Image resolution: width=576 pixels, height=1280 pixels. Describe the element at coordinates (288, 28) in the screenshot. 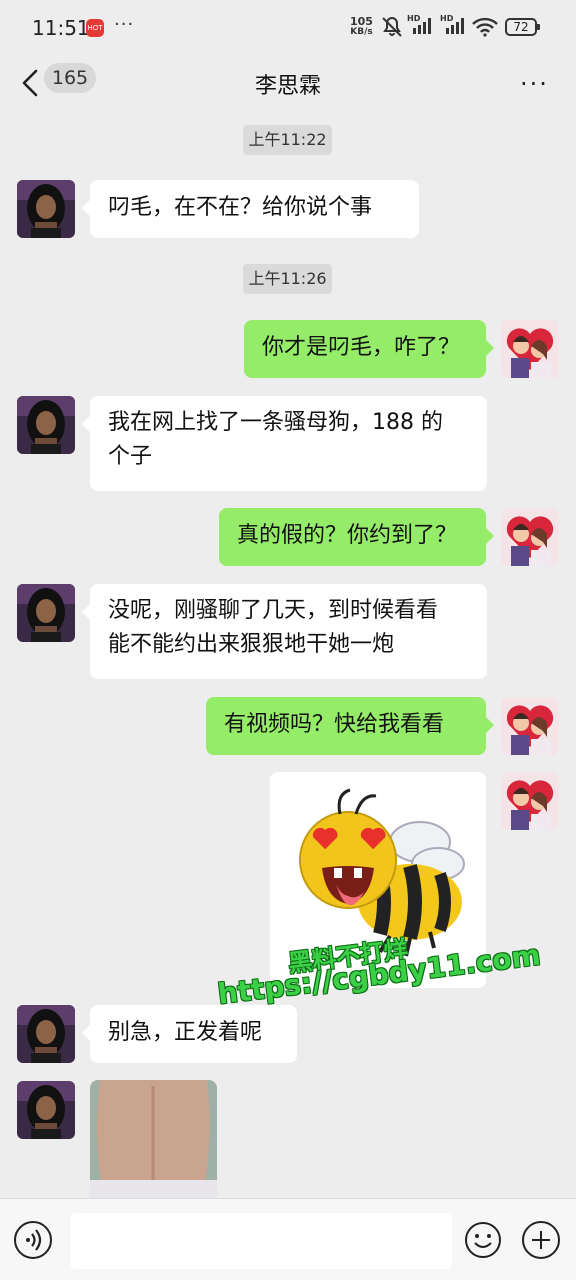

I see `status-bar: 11:51 HOT ··· 105 KB/s HD HD 72` at that location.